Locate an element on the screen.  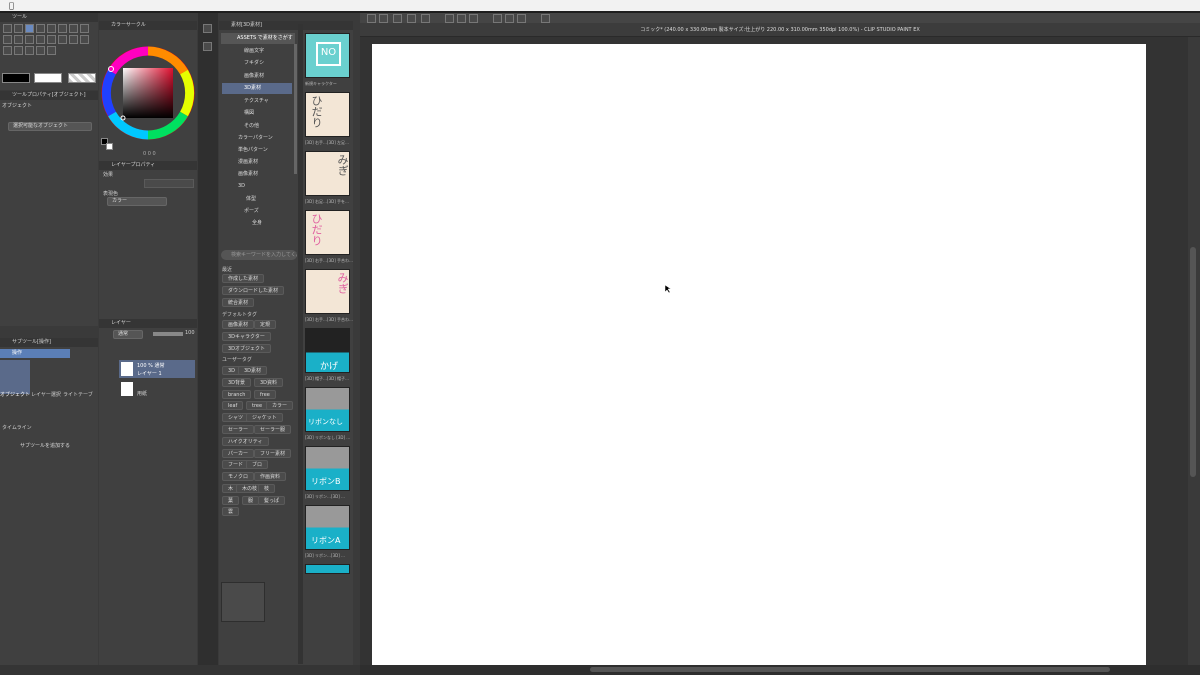
thumbnail: ひだり is located at coordinates (327, 114).